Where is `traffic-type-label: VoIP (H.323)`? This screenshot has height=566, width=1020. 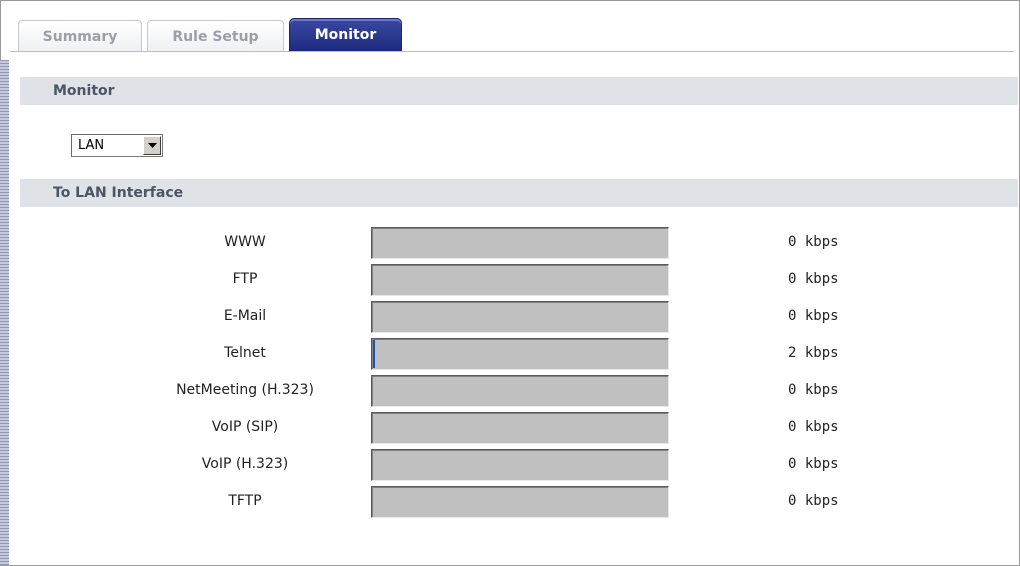
traffic-type-label: VoIP (H.323) is located at coordinates (245, 464).